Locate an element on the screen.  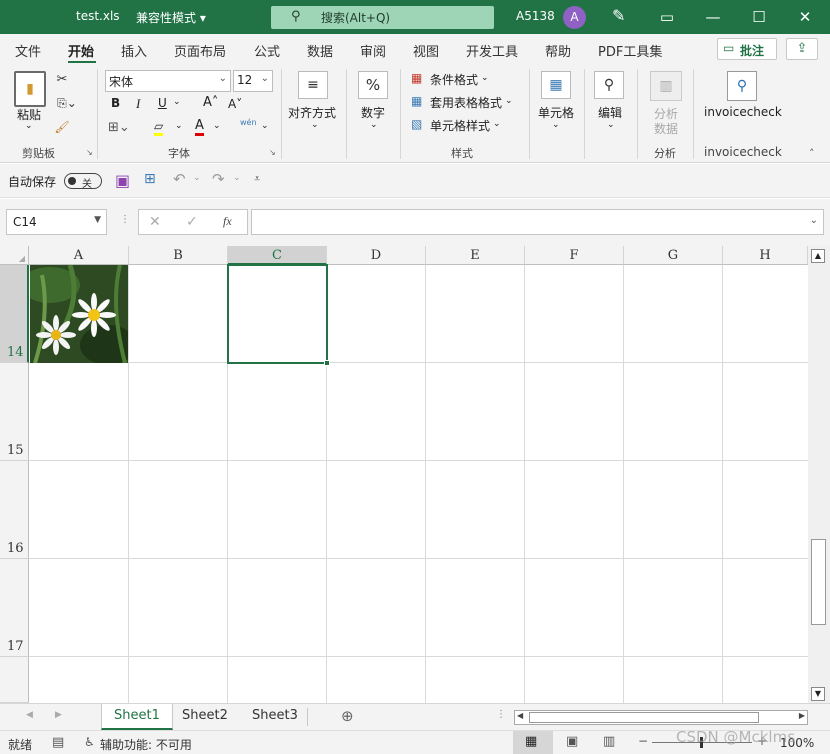
close-icon: ✕ is located at coordinates (805, 17).